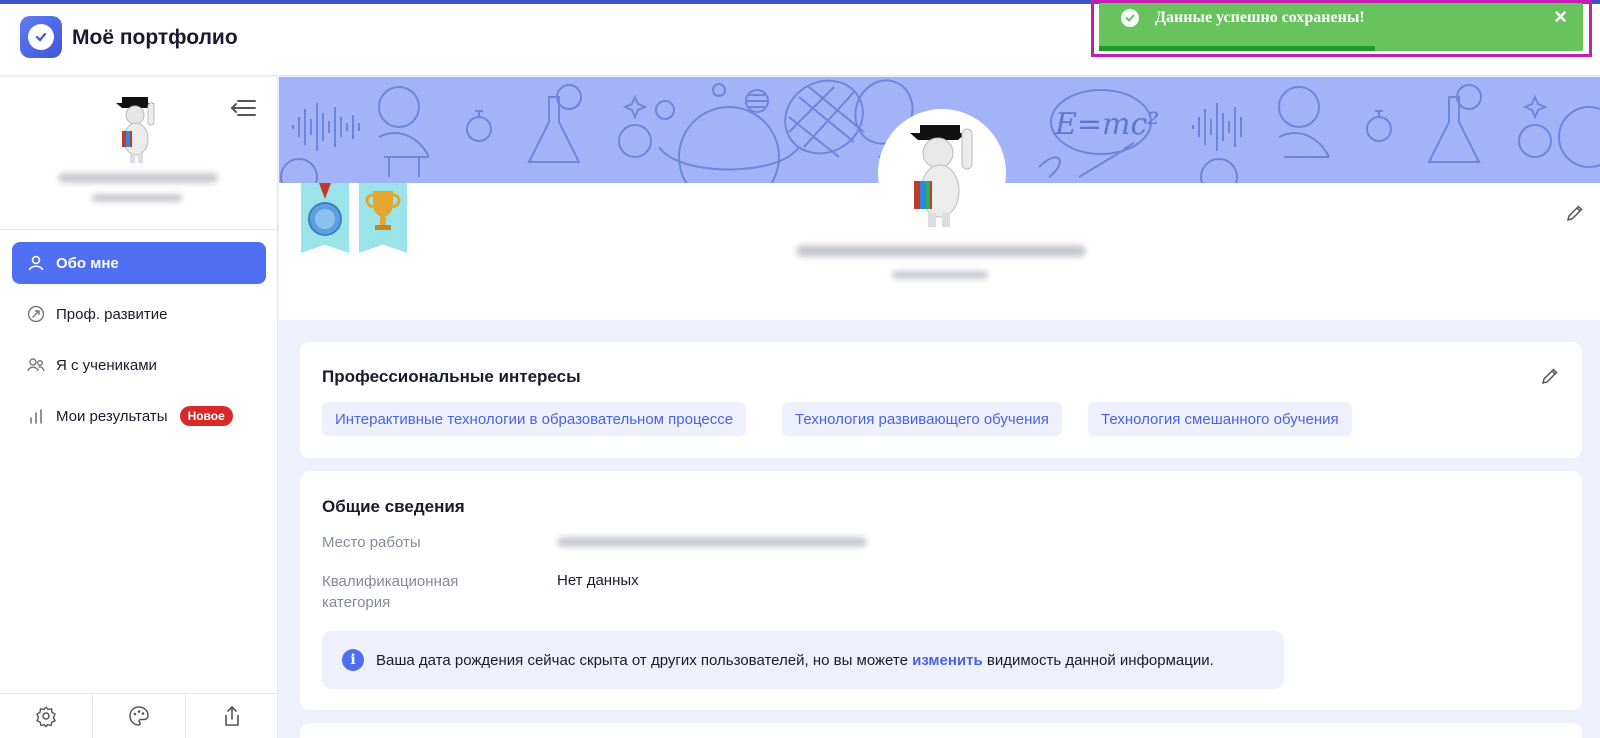 The image size is (1600, 738). Describe the element at coordinates (712, 542) in the screenshot. I see `blurred-workplace-value` at that location.